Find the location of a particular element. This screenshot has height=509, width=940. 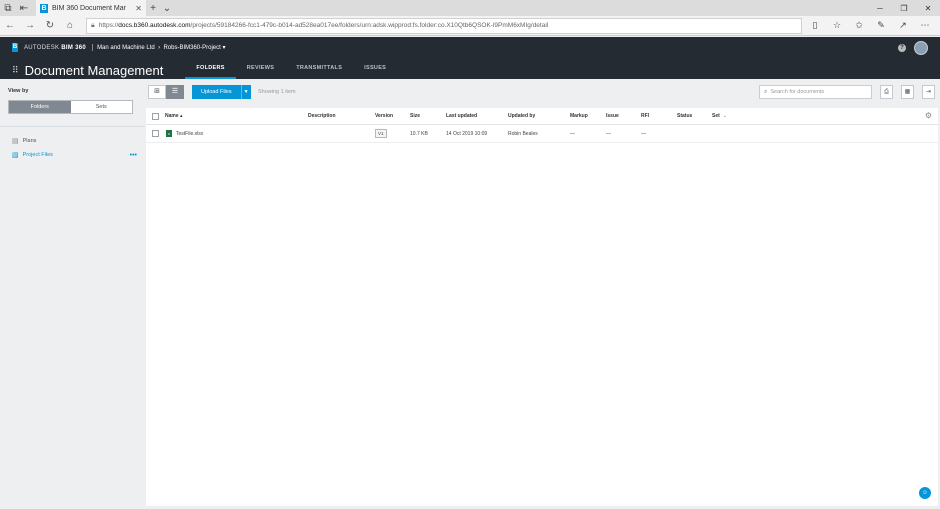

lock-icon: 🔒︎ is located at coordinates (93, 25).